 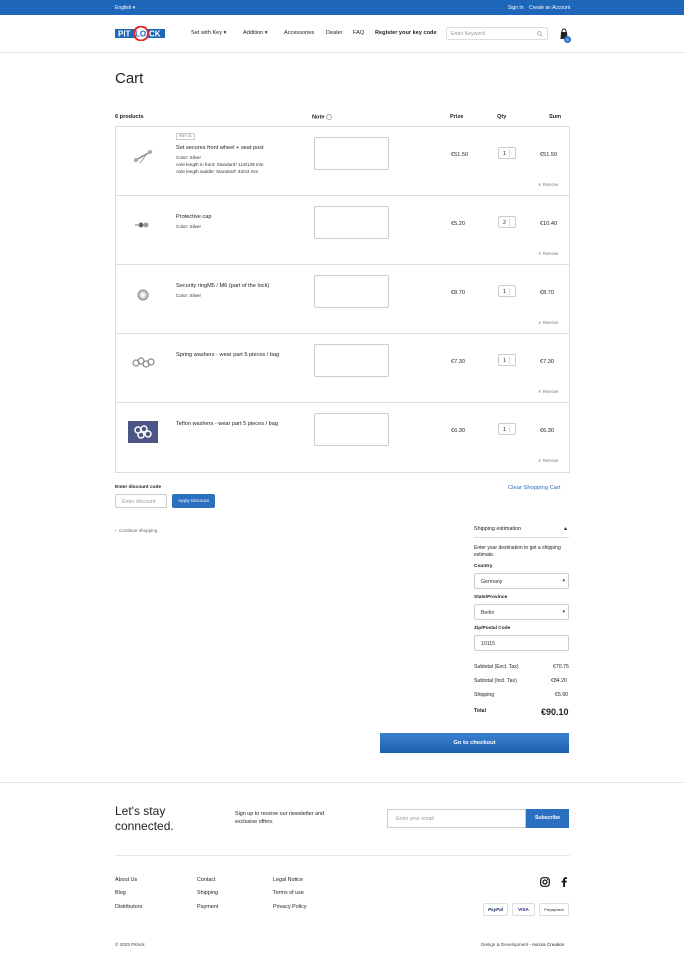 What do you see at coordinates (507, 222) in the screenshot?
I see `quantity-stepper: 2` at bounding box center [507, 222].